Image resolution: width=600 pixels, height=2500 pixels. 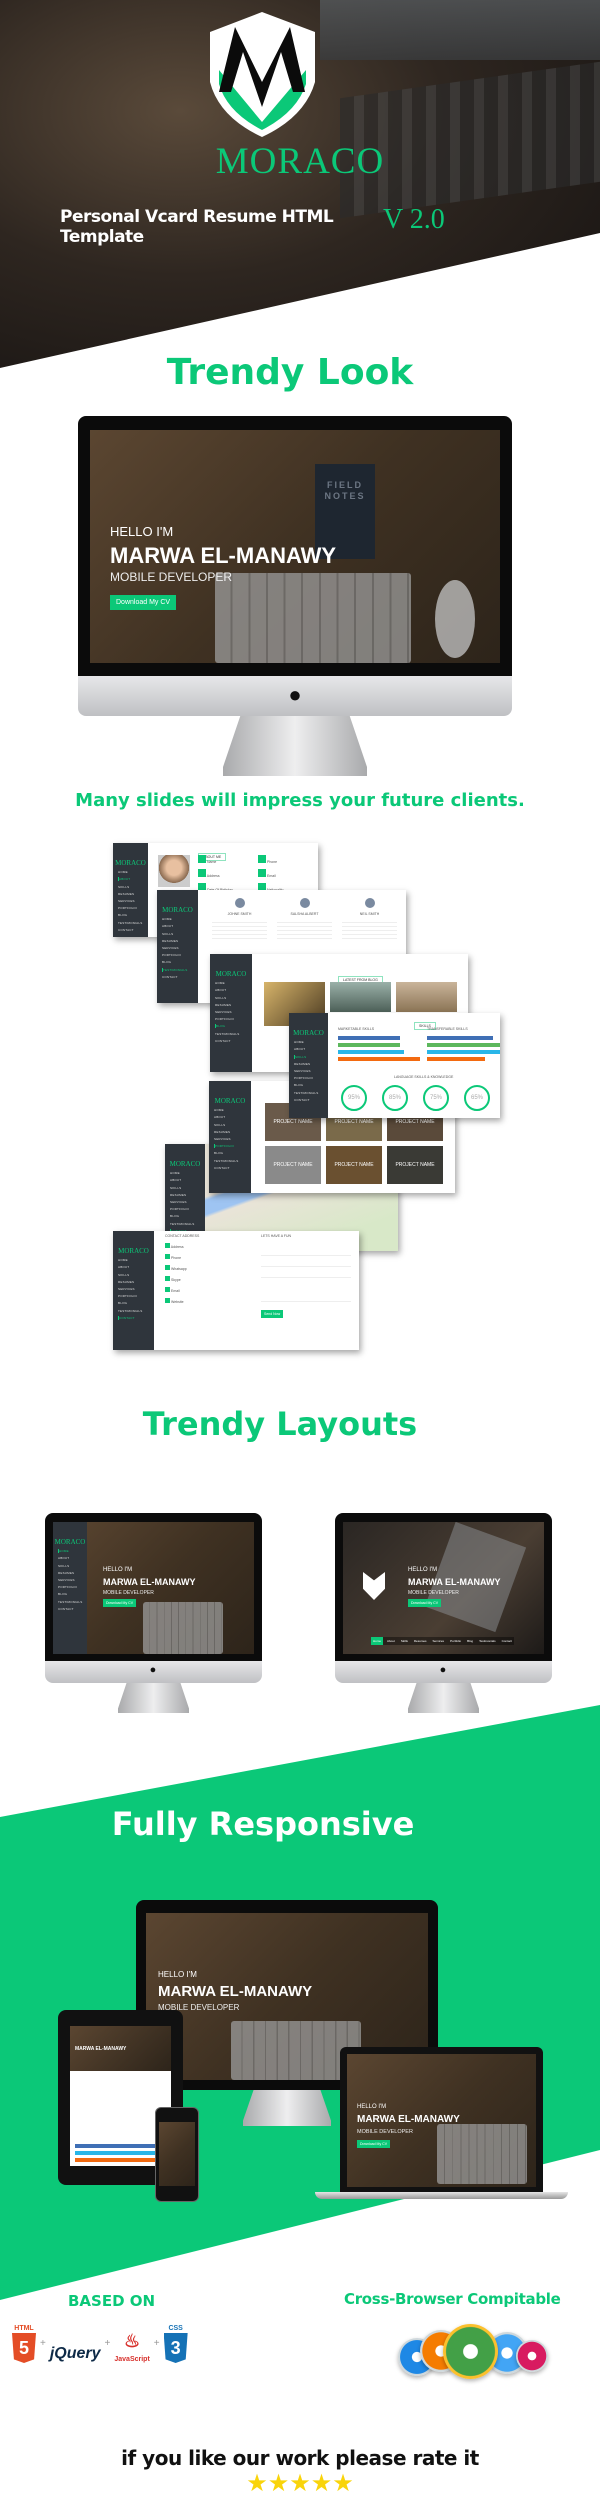 What do you see at coordinates (272, 1314) in the screenshot?
I see `send-button: Send Now` at bounding box center [272, 1314].